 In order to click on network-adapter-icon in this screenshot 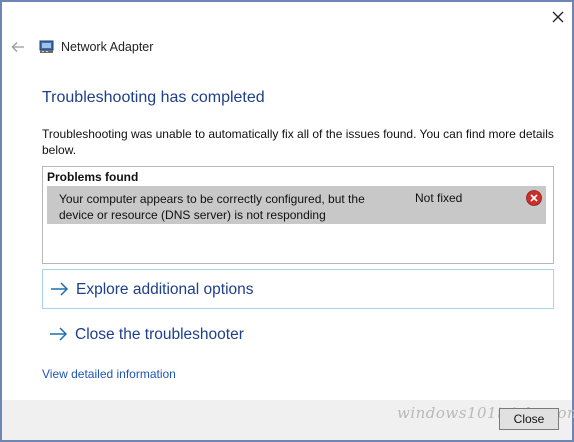, I will do `click(46, 46)`.